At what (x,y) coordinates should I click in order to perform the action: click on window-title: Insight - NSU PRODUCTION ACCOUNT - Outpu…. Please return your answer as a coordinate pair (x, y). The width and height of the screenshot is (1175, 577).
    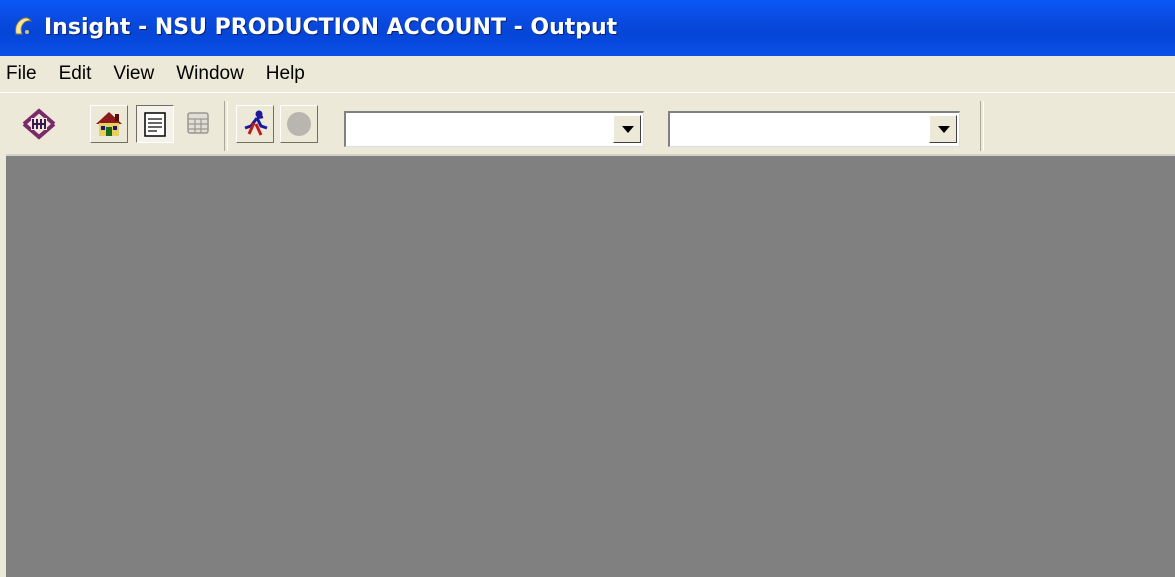
    Looking at the image, I should click on (331, 27).